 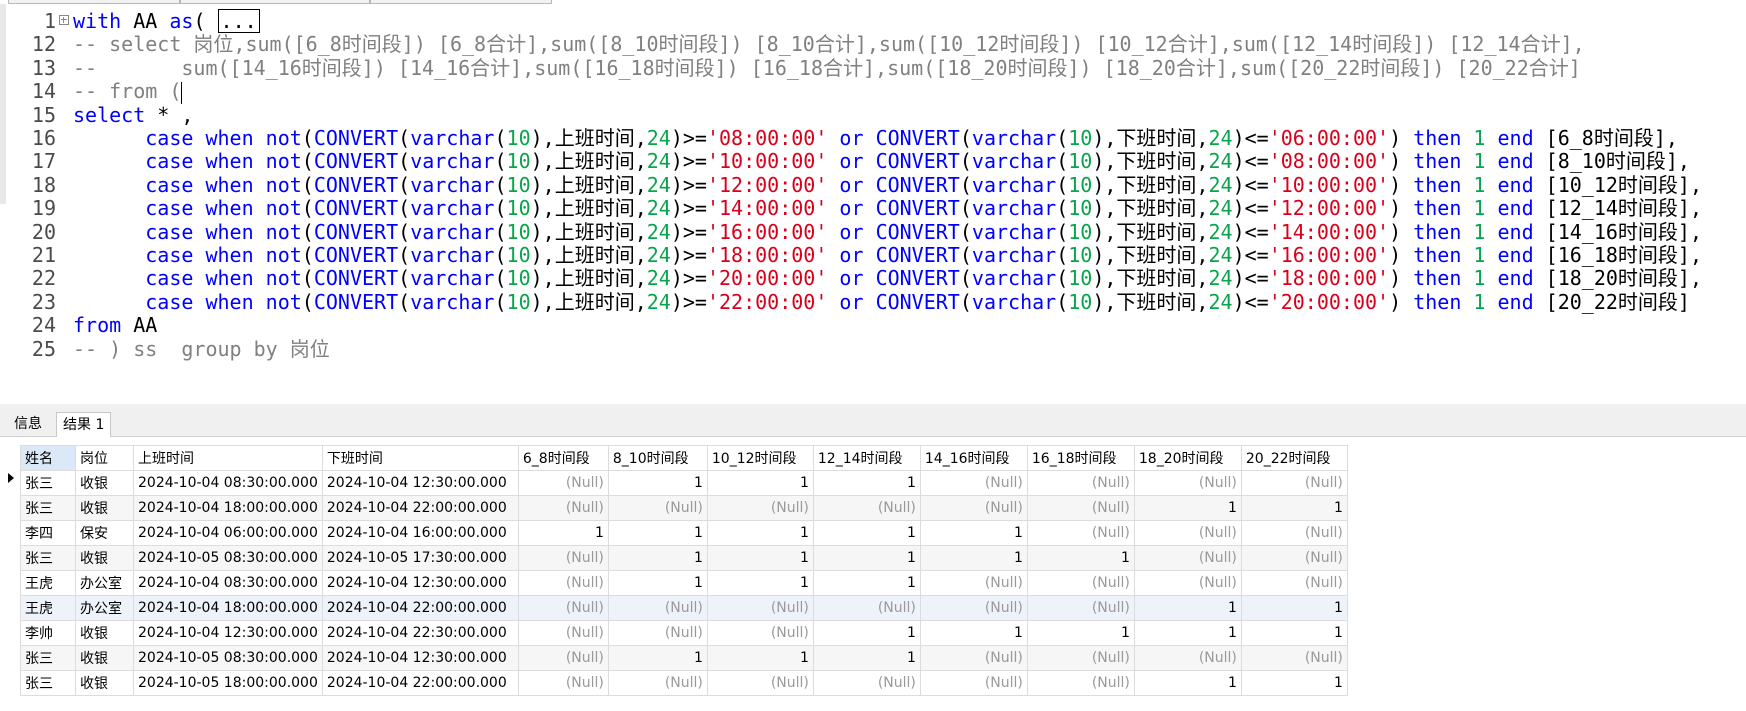 I want to click on column-header: 6_8时间段, so click(x=563, y=458).